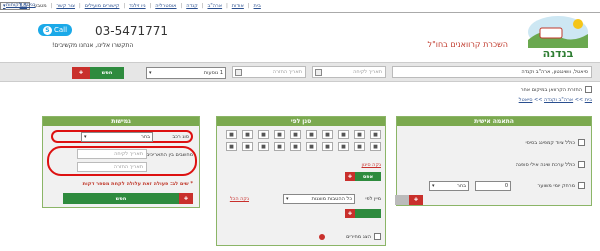 The width and height of the screenshot is (600, 251). Describe the element at coordinates (358, 237) in the screenshot. I see `show-prices-label: הצג מחירים` at that location.